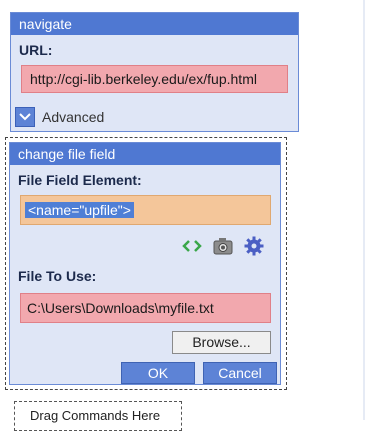  What do you see at coordinates (158, 373) in the screenshot?
I see `ok-button: OK` at bounding box center [158, 373].